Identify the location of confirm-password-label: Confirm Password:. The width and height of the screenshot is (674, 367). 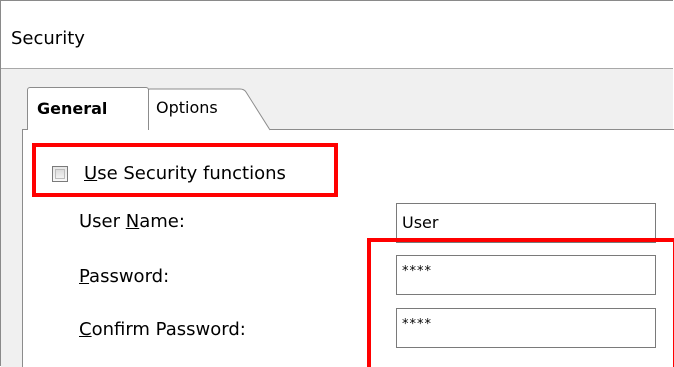
(162, 330).